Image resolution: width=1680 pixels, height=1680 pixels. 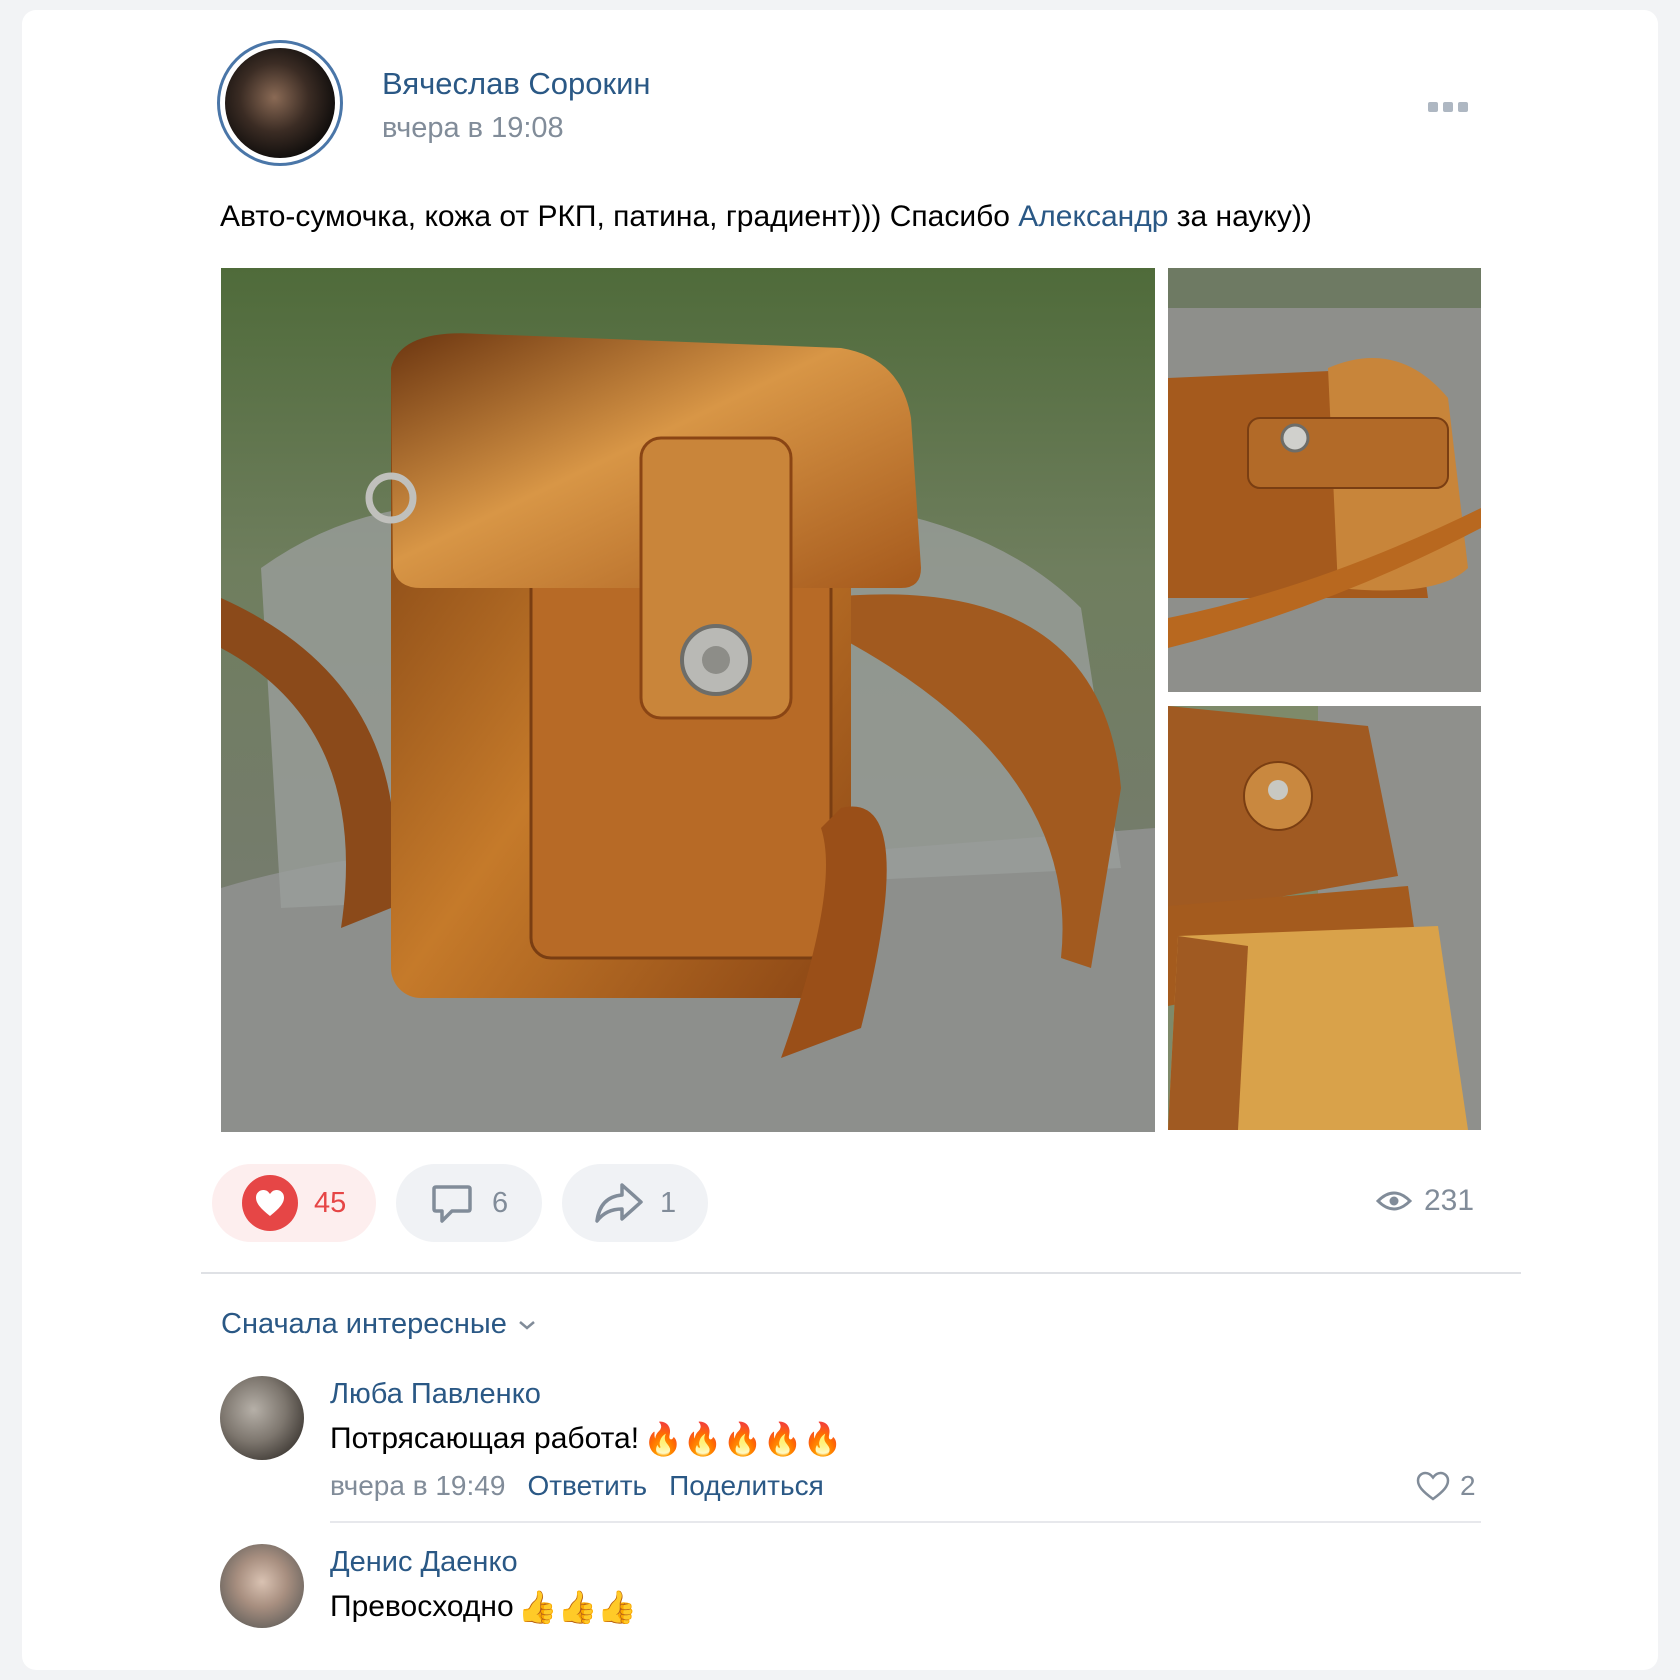 I want to click on share-comment-button: Поделиться, so click(x=746, y=1486).